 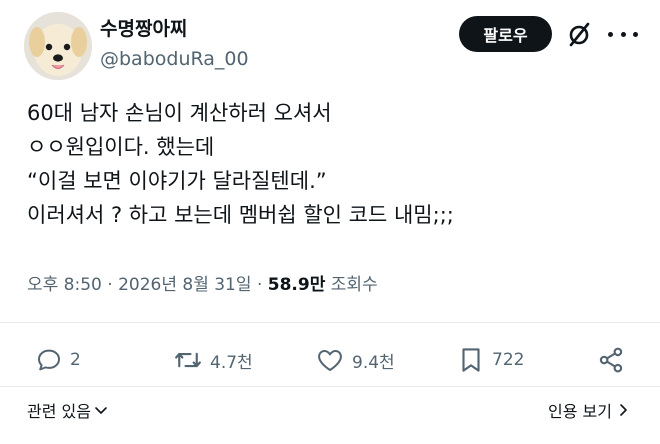 I want to click on repost-button: 4.7천, so click(x=212, y=360).